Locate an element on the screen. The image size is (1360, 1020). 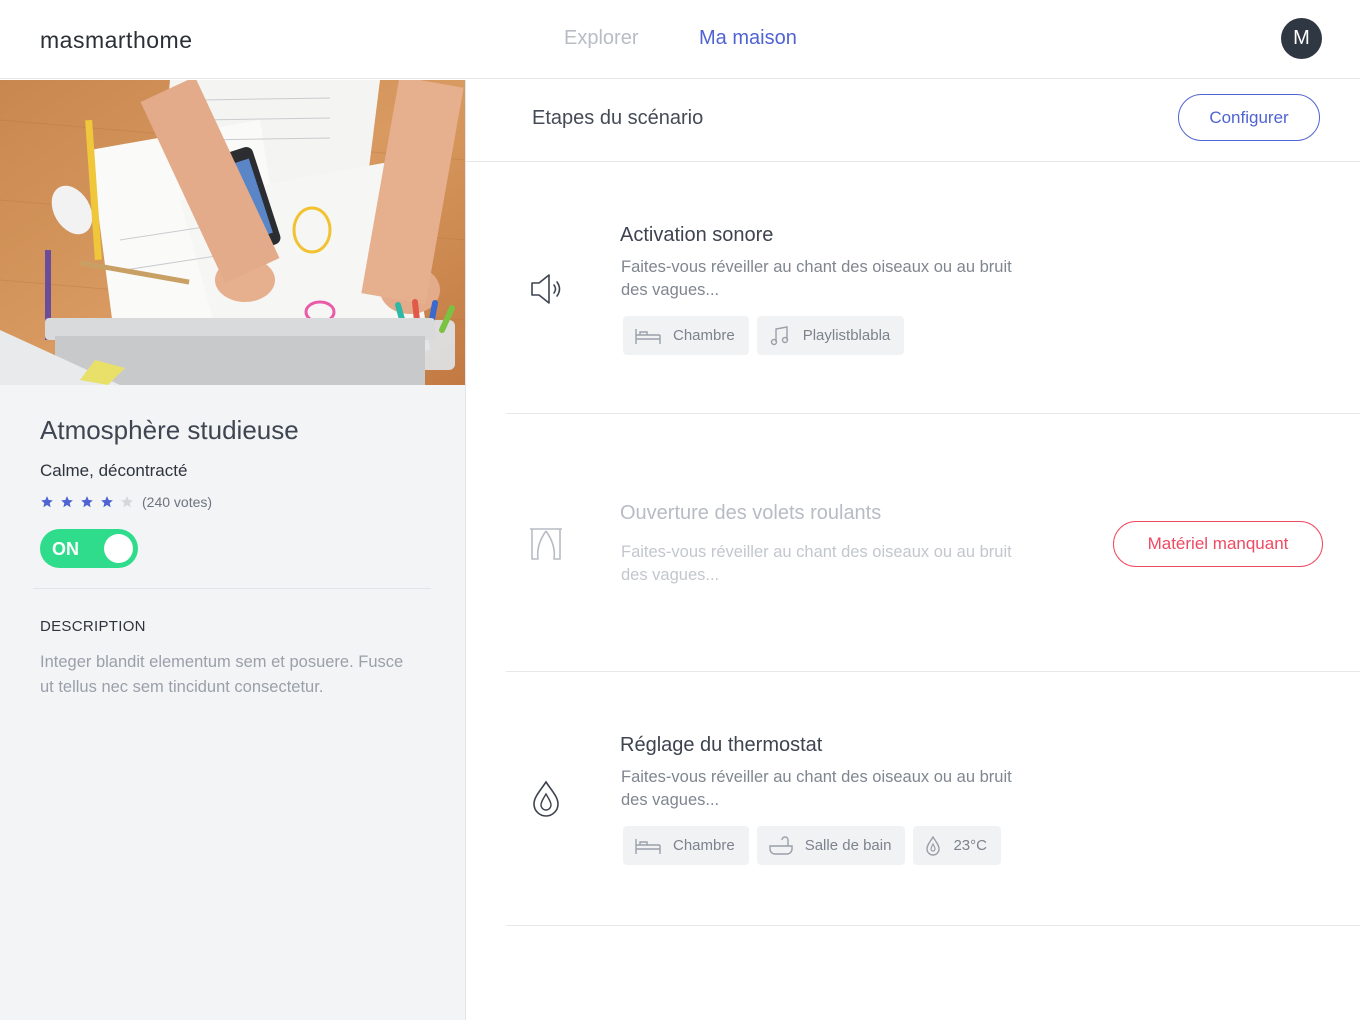
step-title: Réglage du thermostat is located at coordinates (721, 745).